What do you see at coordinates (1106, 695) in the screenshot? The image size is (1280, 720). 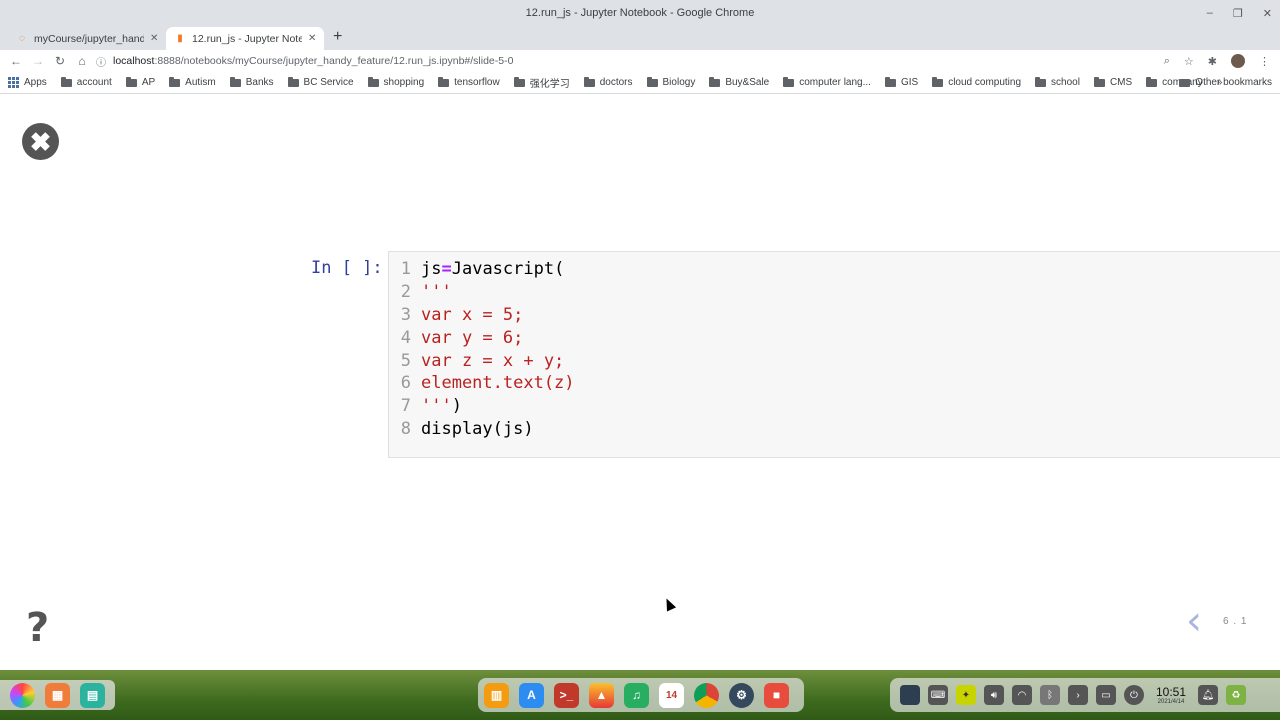 I see `screenshot-icon: ▭` at bounding box center [1106, 695].